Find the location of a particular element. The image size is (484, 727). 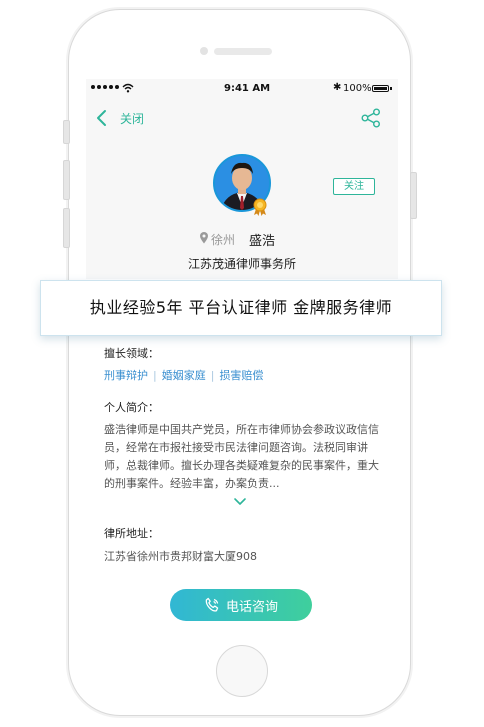

battery-icon is located at coordinates (380, 88).